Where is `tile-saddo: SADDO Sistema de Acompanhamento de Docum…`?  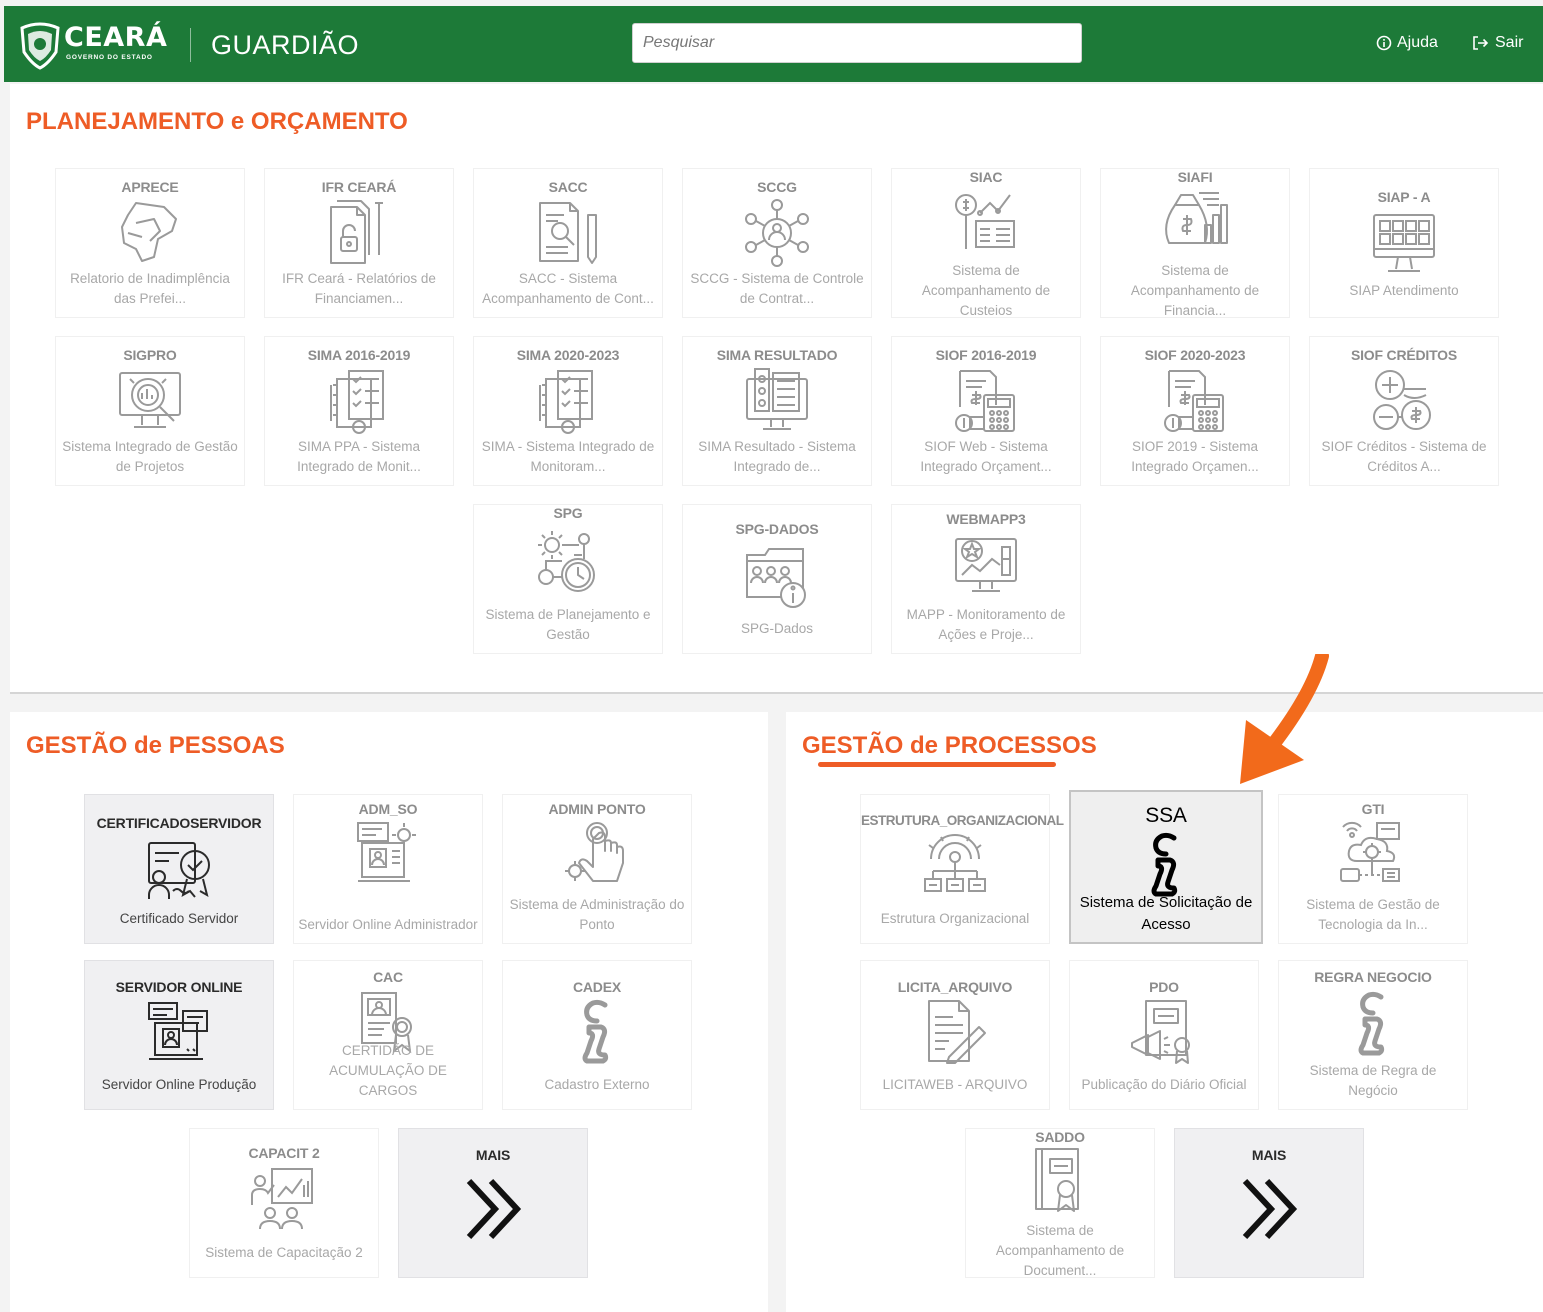 tile-saddo: SADDO Sistema de Acompanhamento de Docum… is located at coordinates (1060, 1203).